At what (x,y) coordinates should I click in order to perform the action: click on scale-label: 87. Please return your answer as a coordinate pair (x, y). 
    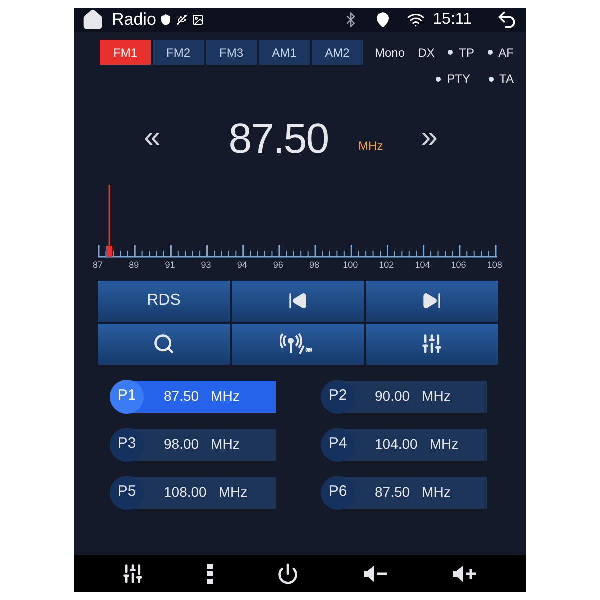
    Looking at the image, I should click on (98, 265).